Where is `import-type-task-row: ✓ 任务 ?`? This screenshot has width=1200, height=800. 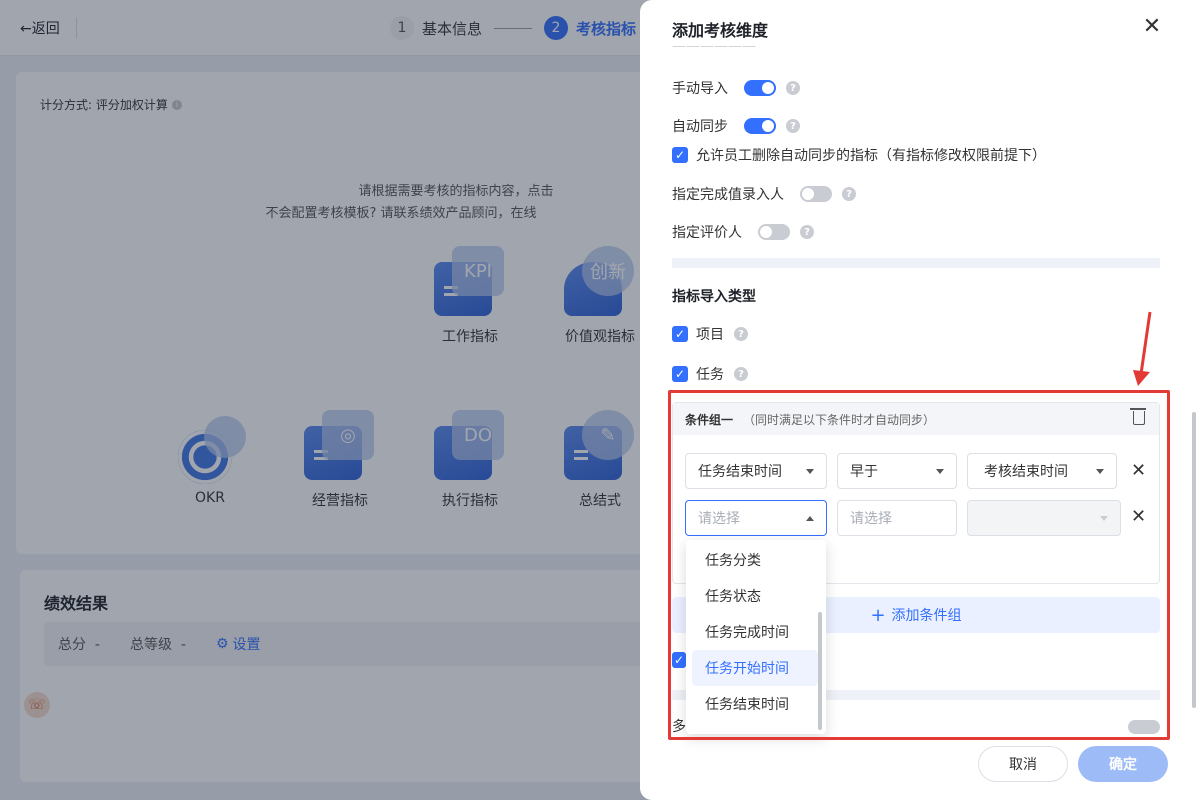
import-type-task-row: ✓ 任务 ? is located at coordinates (710, 374).